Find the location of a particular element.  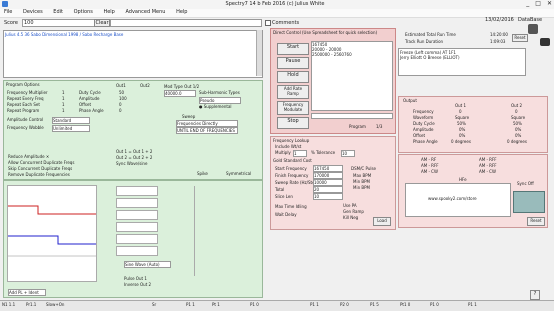

freq-wobble-select: Unlimited is located at coordinates (71, 128).